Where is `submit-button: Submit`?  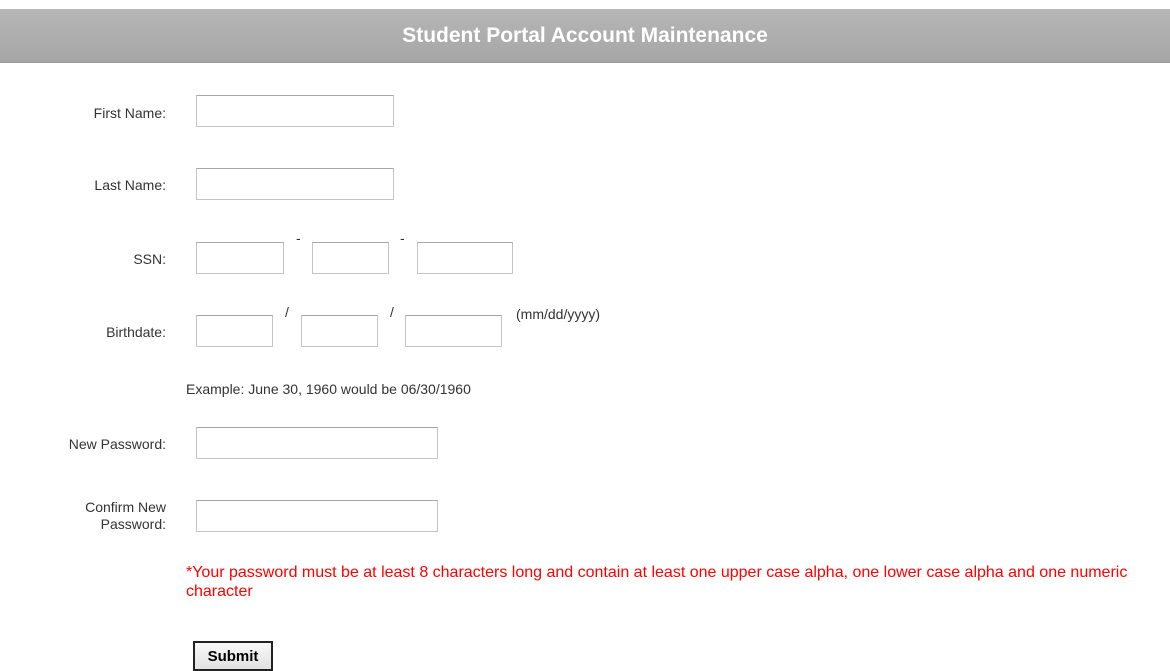 submit-button: Submit is located at coordinates (233, 656).